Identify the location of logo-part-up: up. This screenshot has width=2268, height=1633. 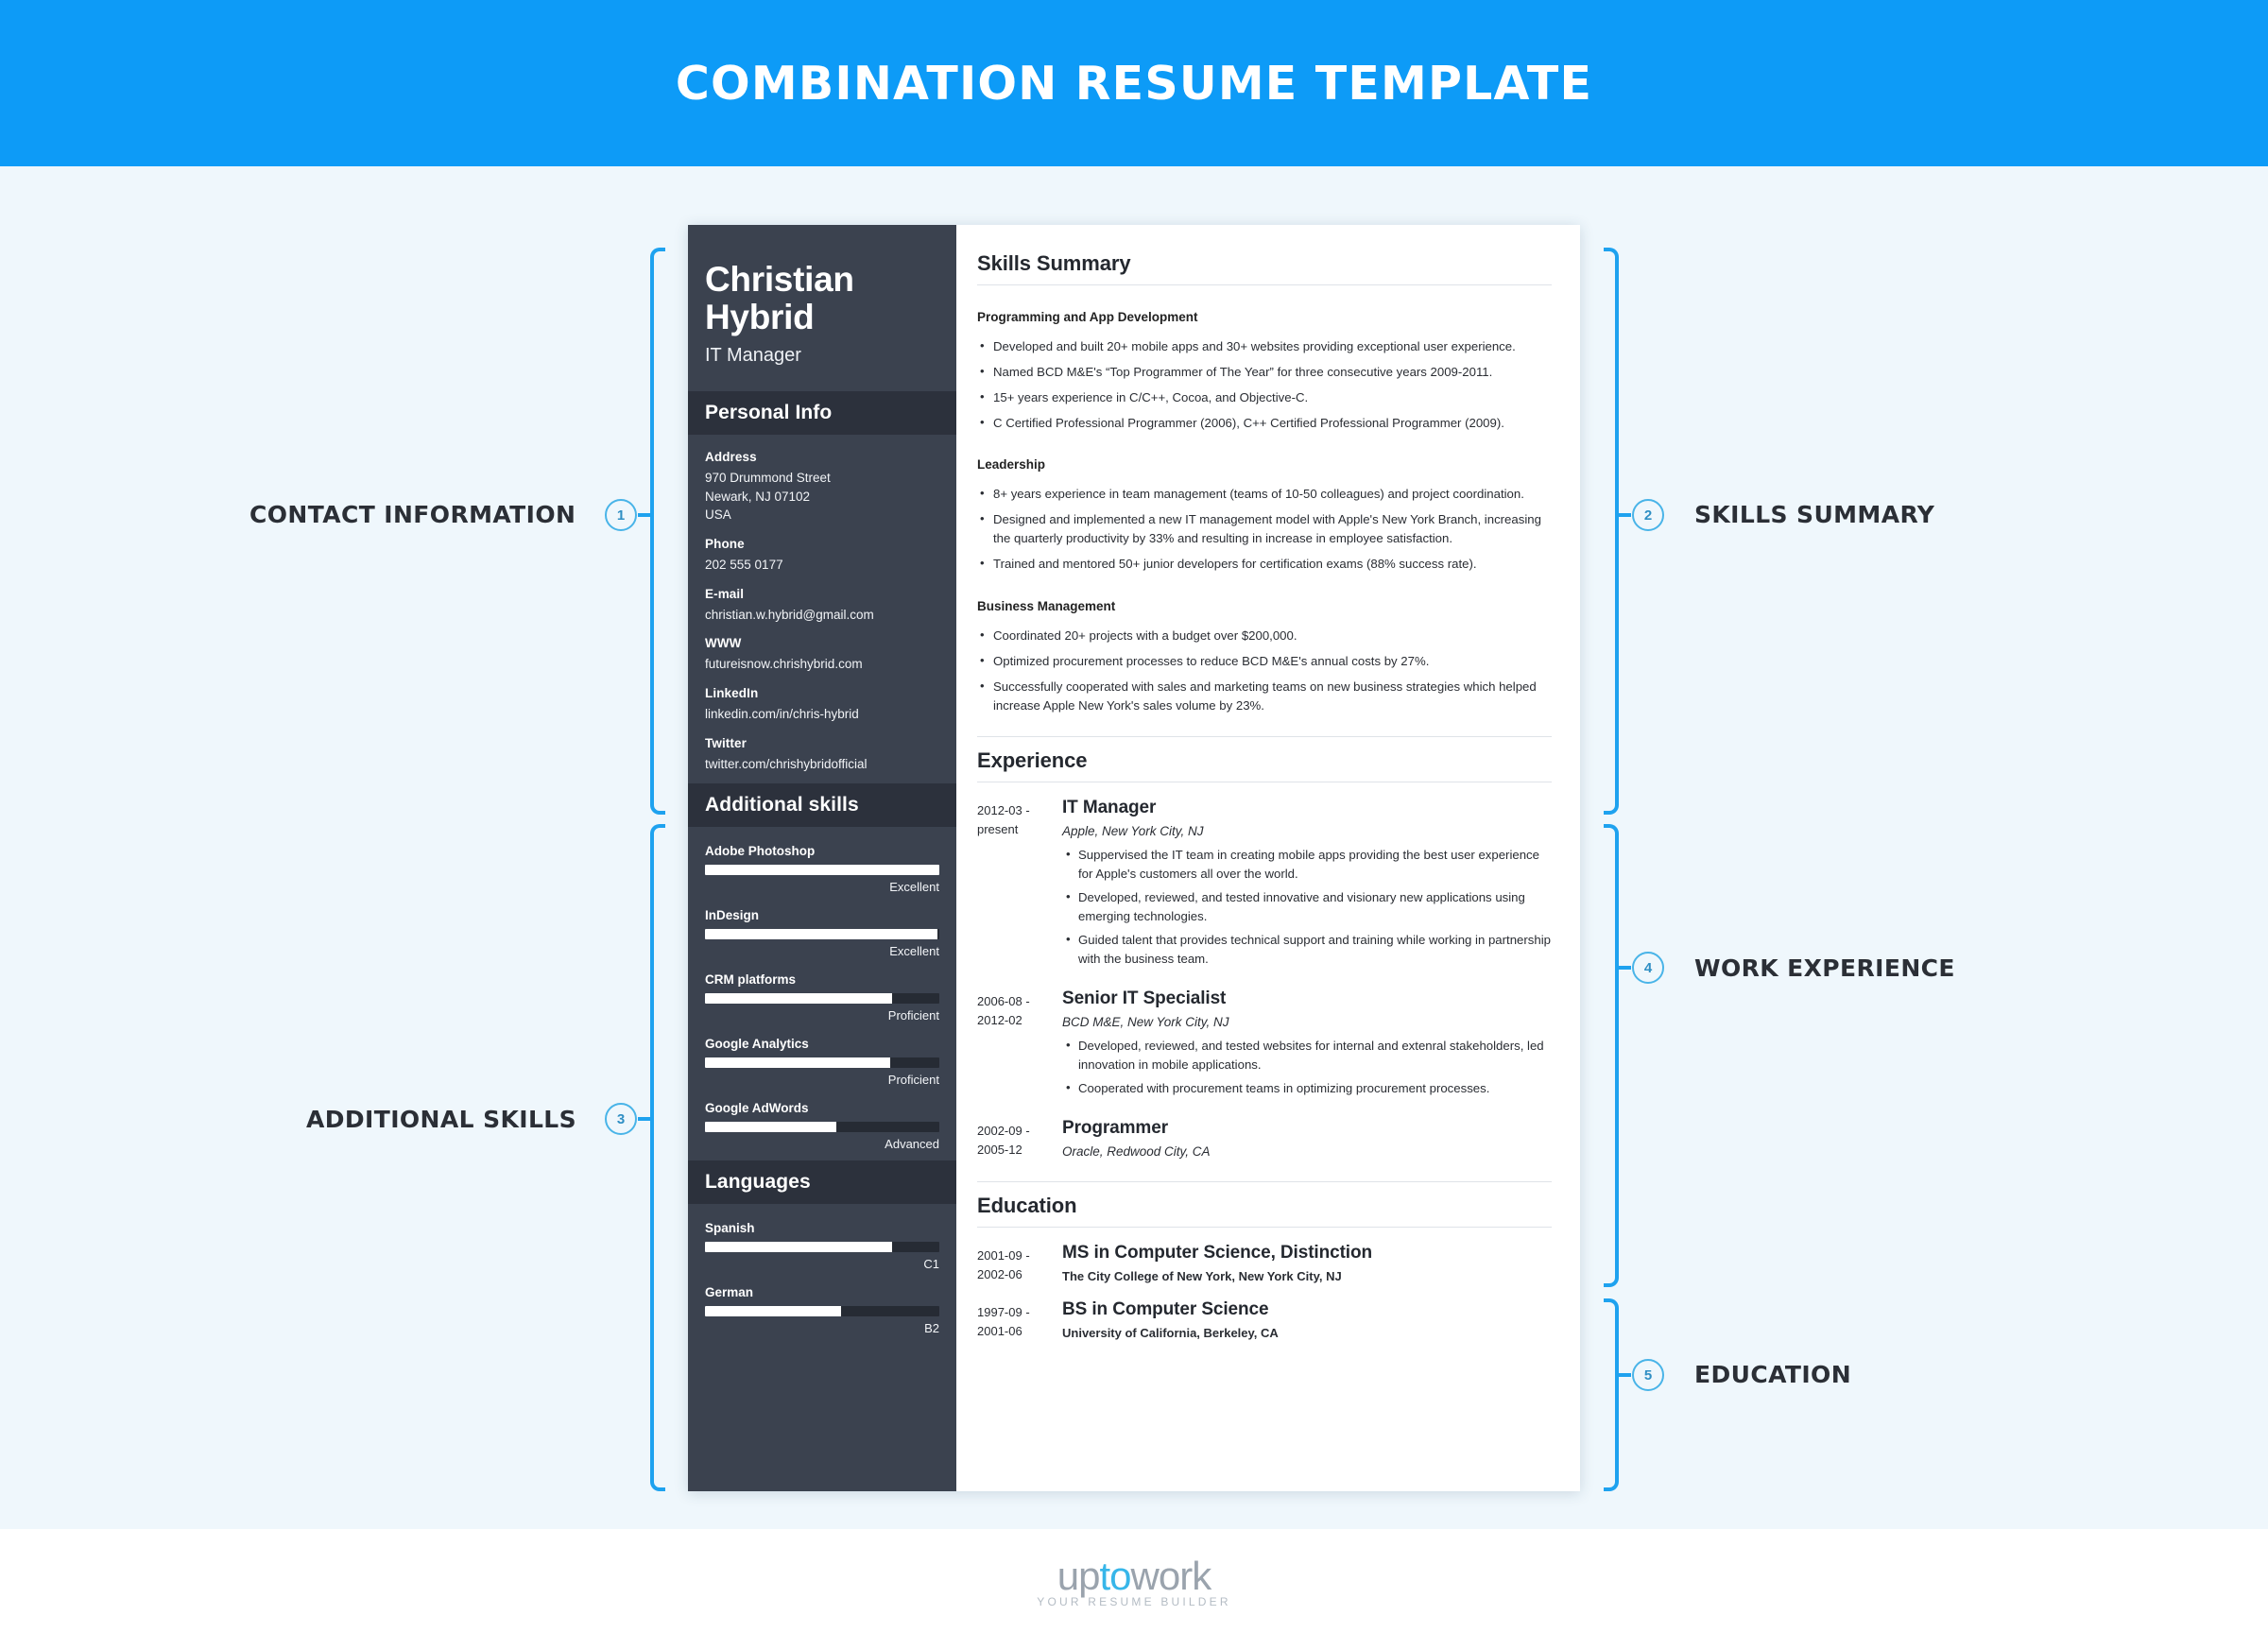
(1079, 1576).